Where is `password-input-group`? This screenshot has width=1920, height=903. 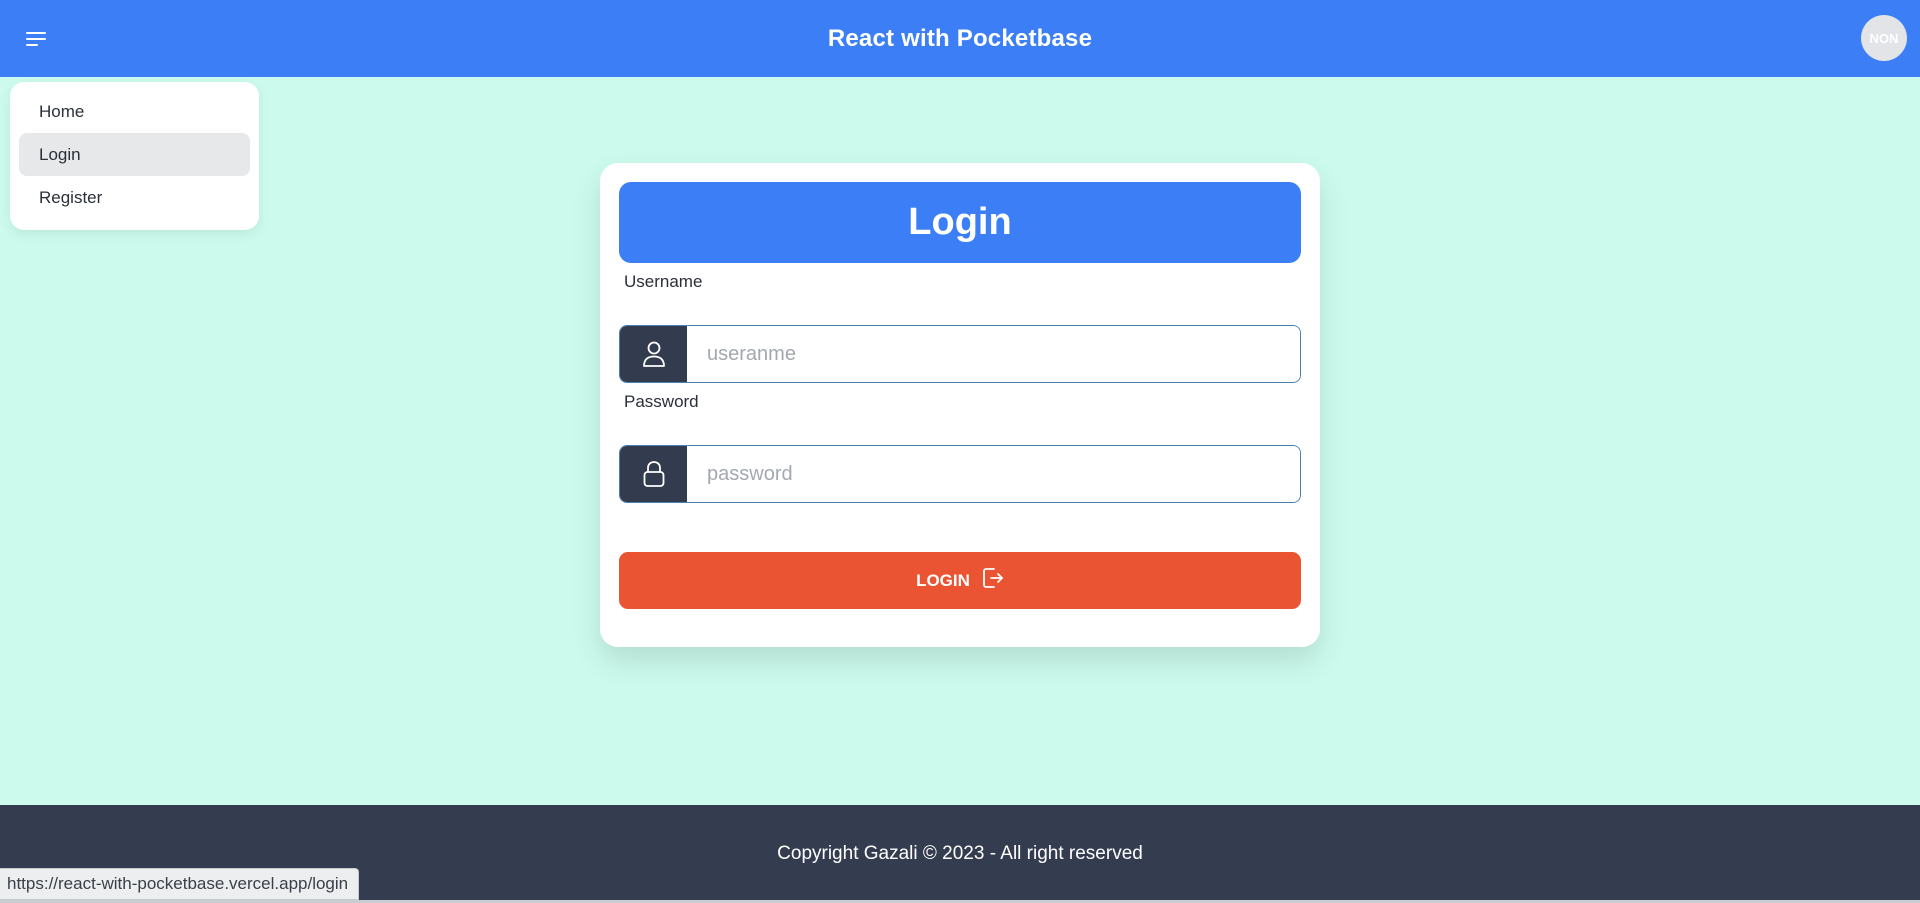
password-input-group is located at coordinates (960, 474).